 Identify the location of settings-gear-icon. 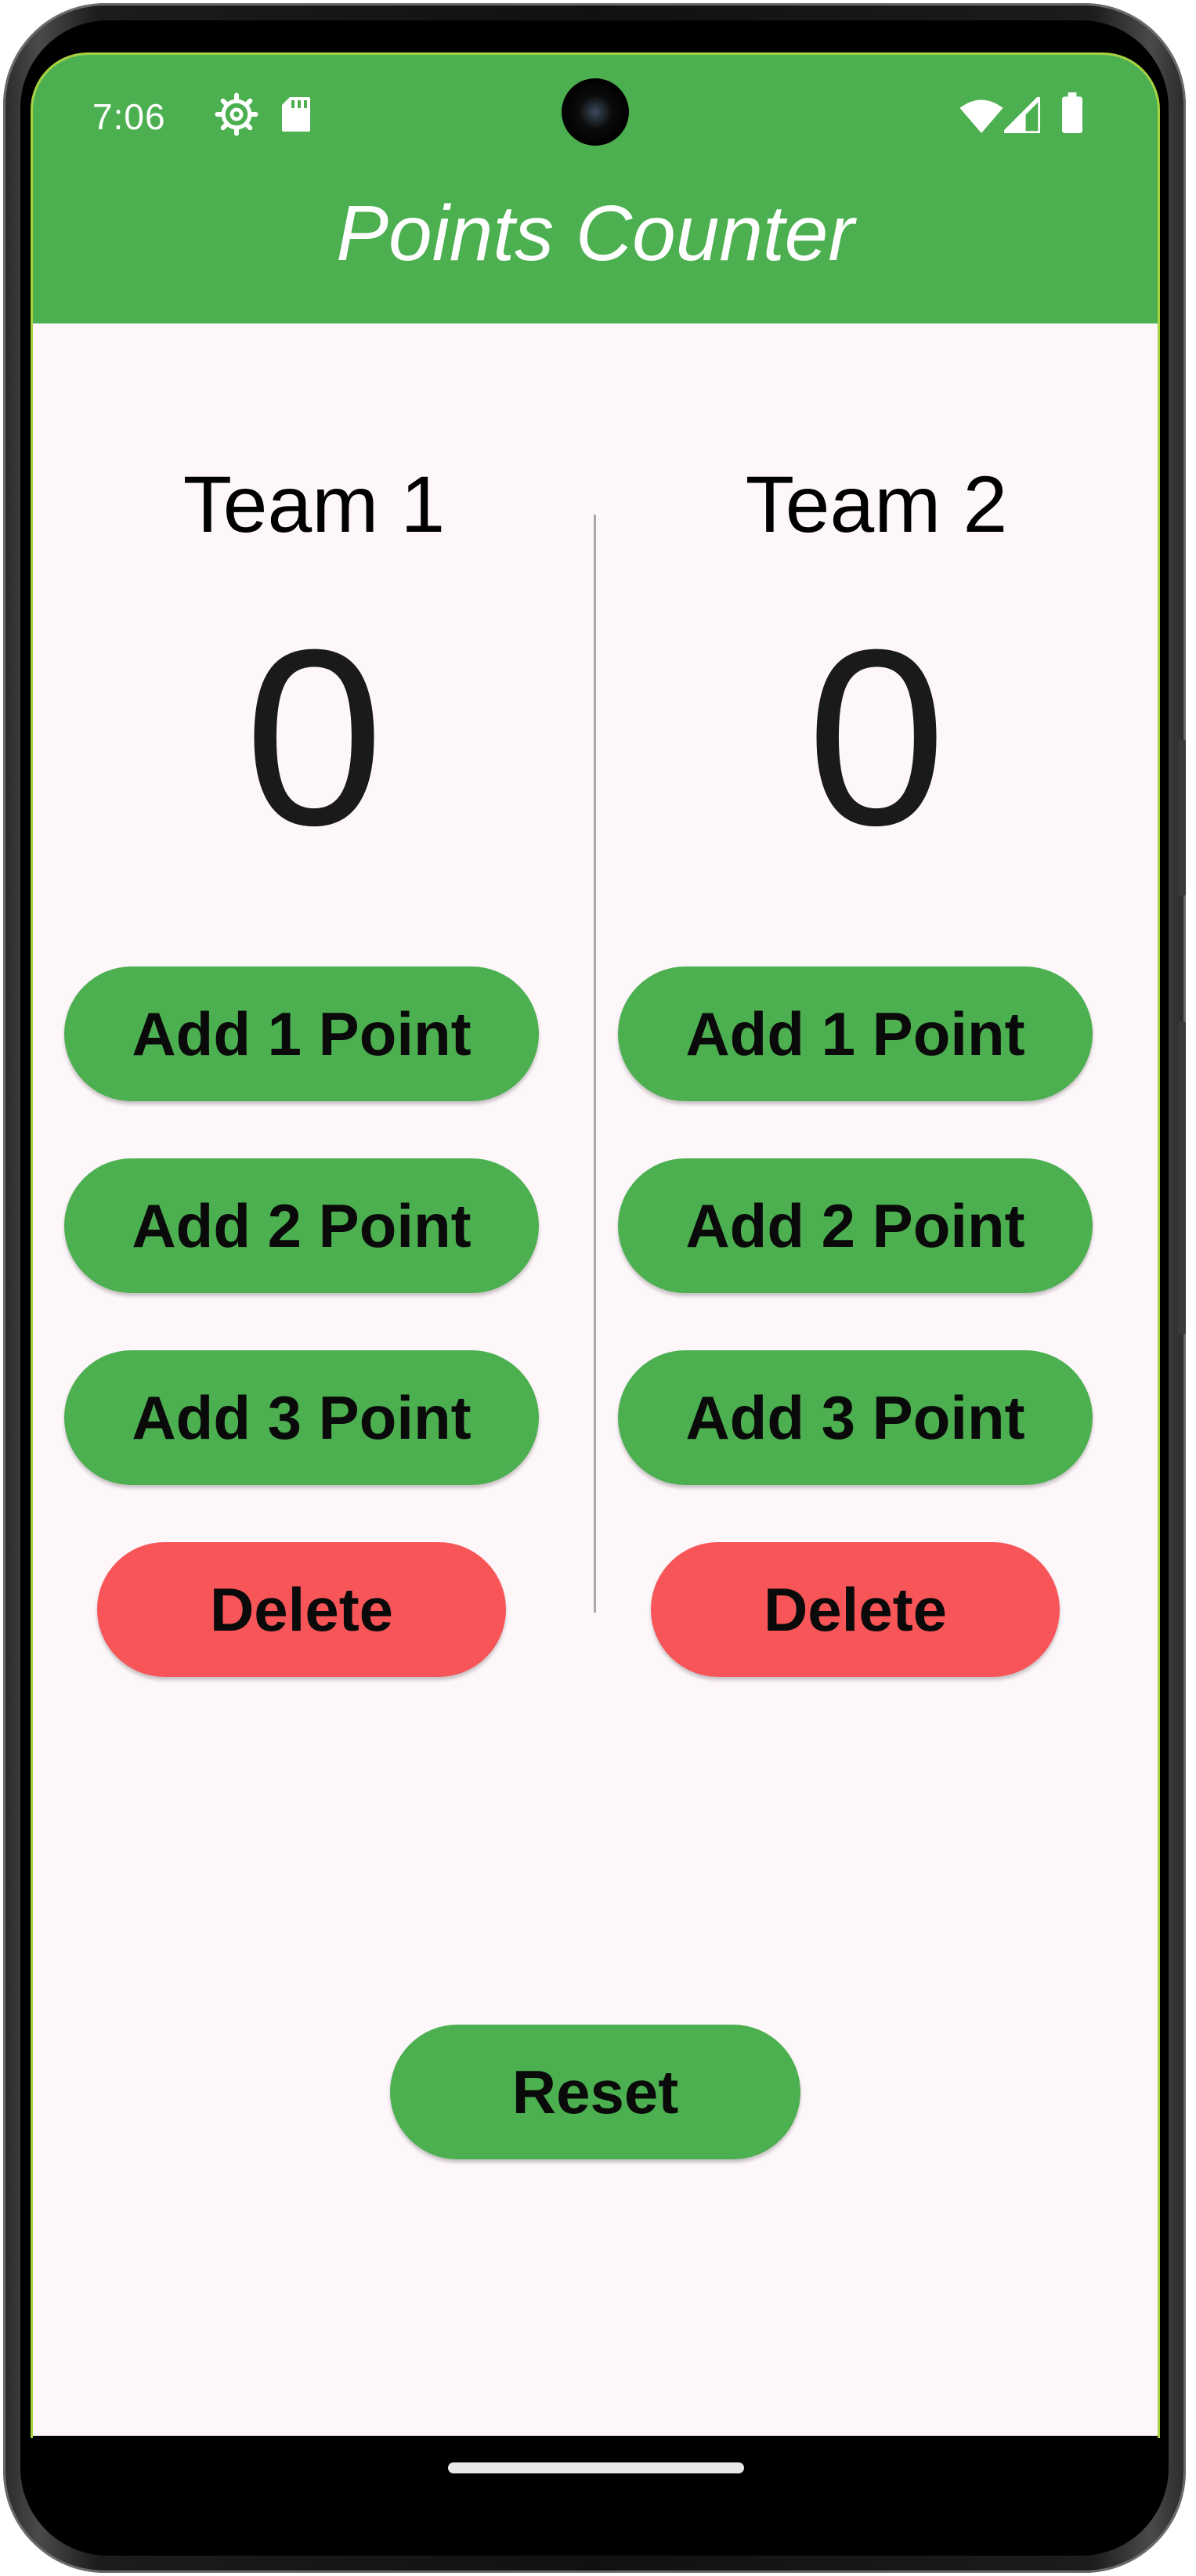
(236, 114).